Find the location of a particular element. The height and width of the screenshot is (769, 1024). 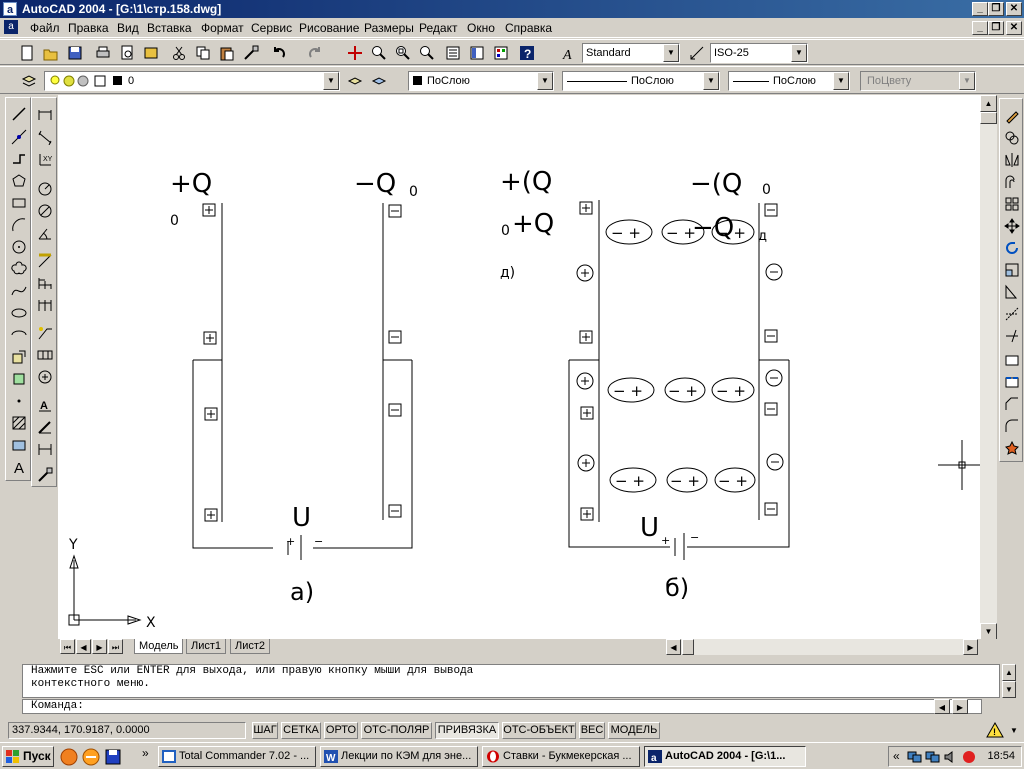

open-icon is located at coordinates (51, 53).